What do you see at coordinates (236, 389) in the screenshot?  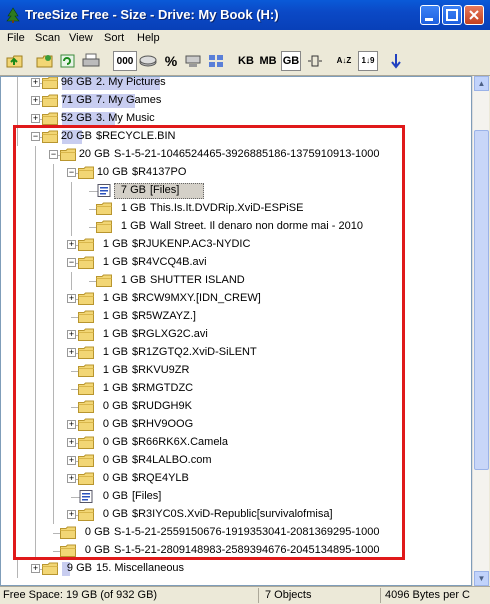 I see `tree-row: 1 GB $RMGTDZC` at bounding box center [236, 389].